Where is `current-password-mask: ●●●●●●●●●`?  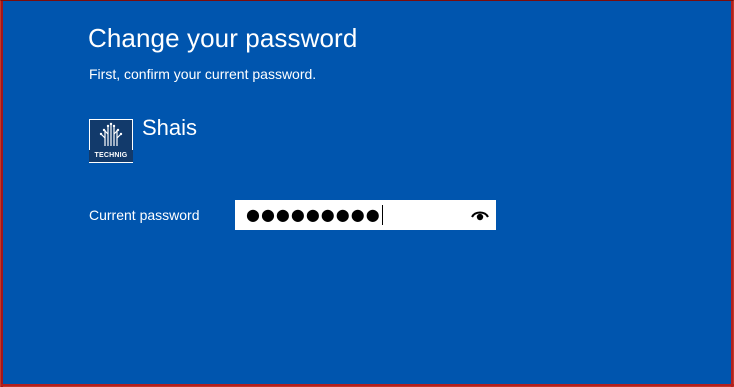 current-password-mask: ●●●●●●●●● is located at coordinates (313, 214).